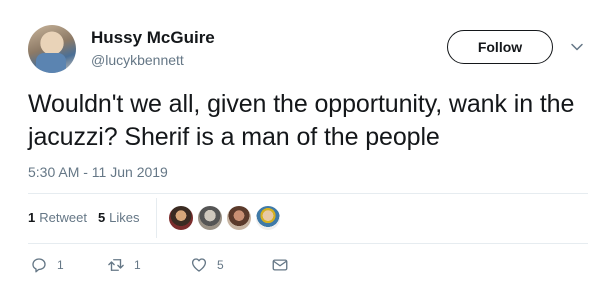 Image resolution: width=606 pixels, height=293 pixels. What do you see at coordinates (51, 63) in the screenshot?
I see `avatar-shirt` at bounding box center [51, 63].